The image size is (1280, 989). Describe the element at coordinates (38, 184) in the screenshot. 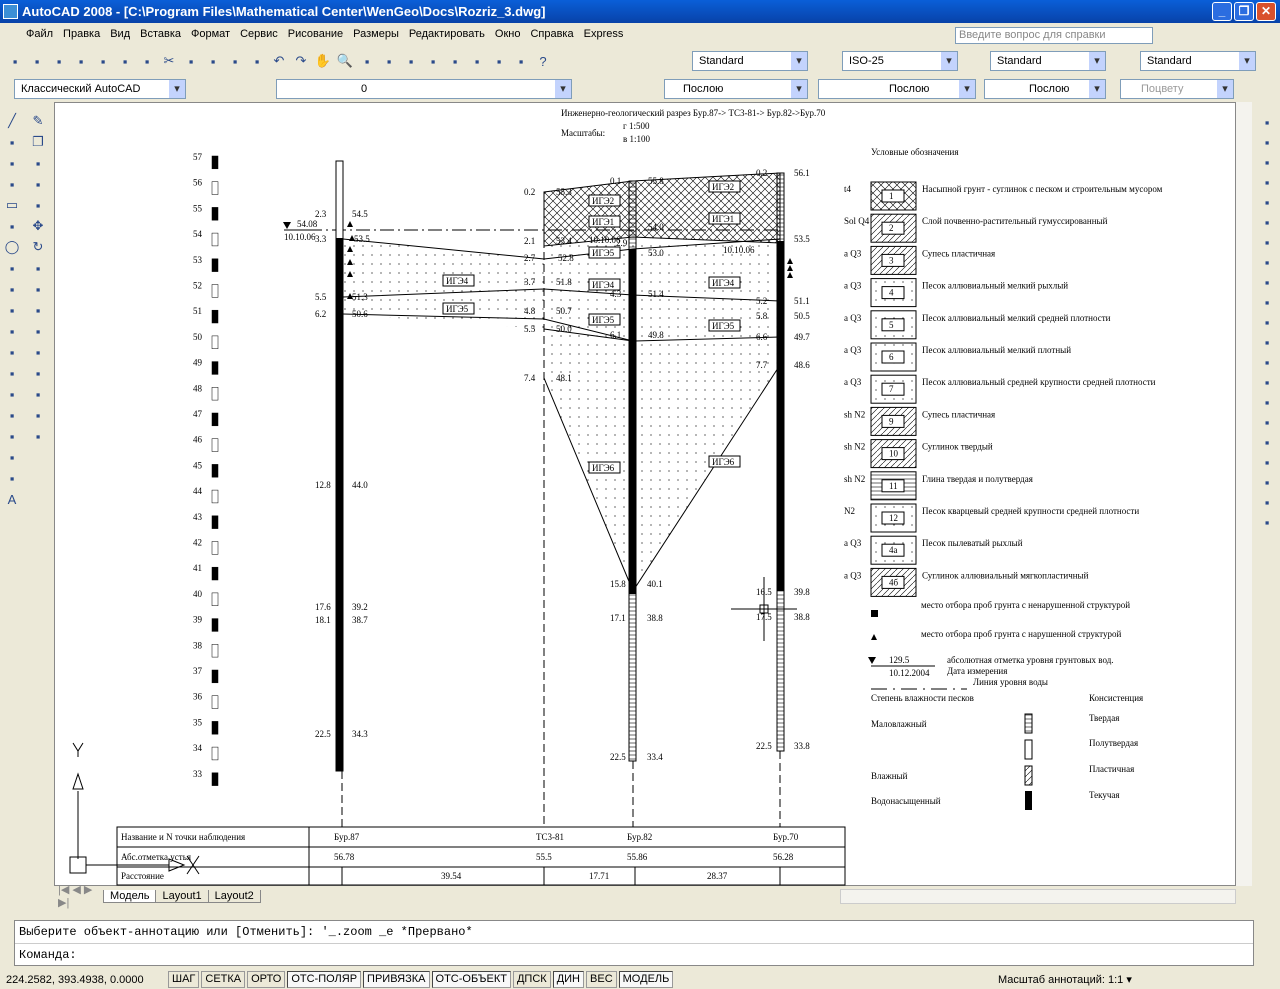

I see `offset-icon: ▪` at that location.